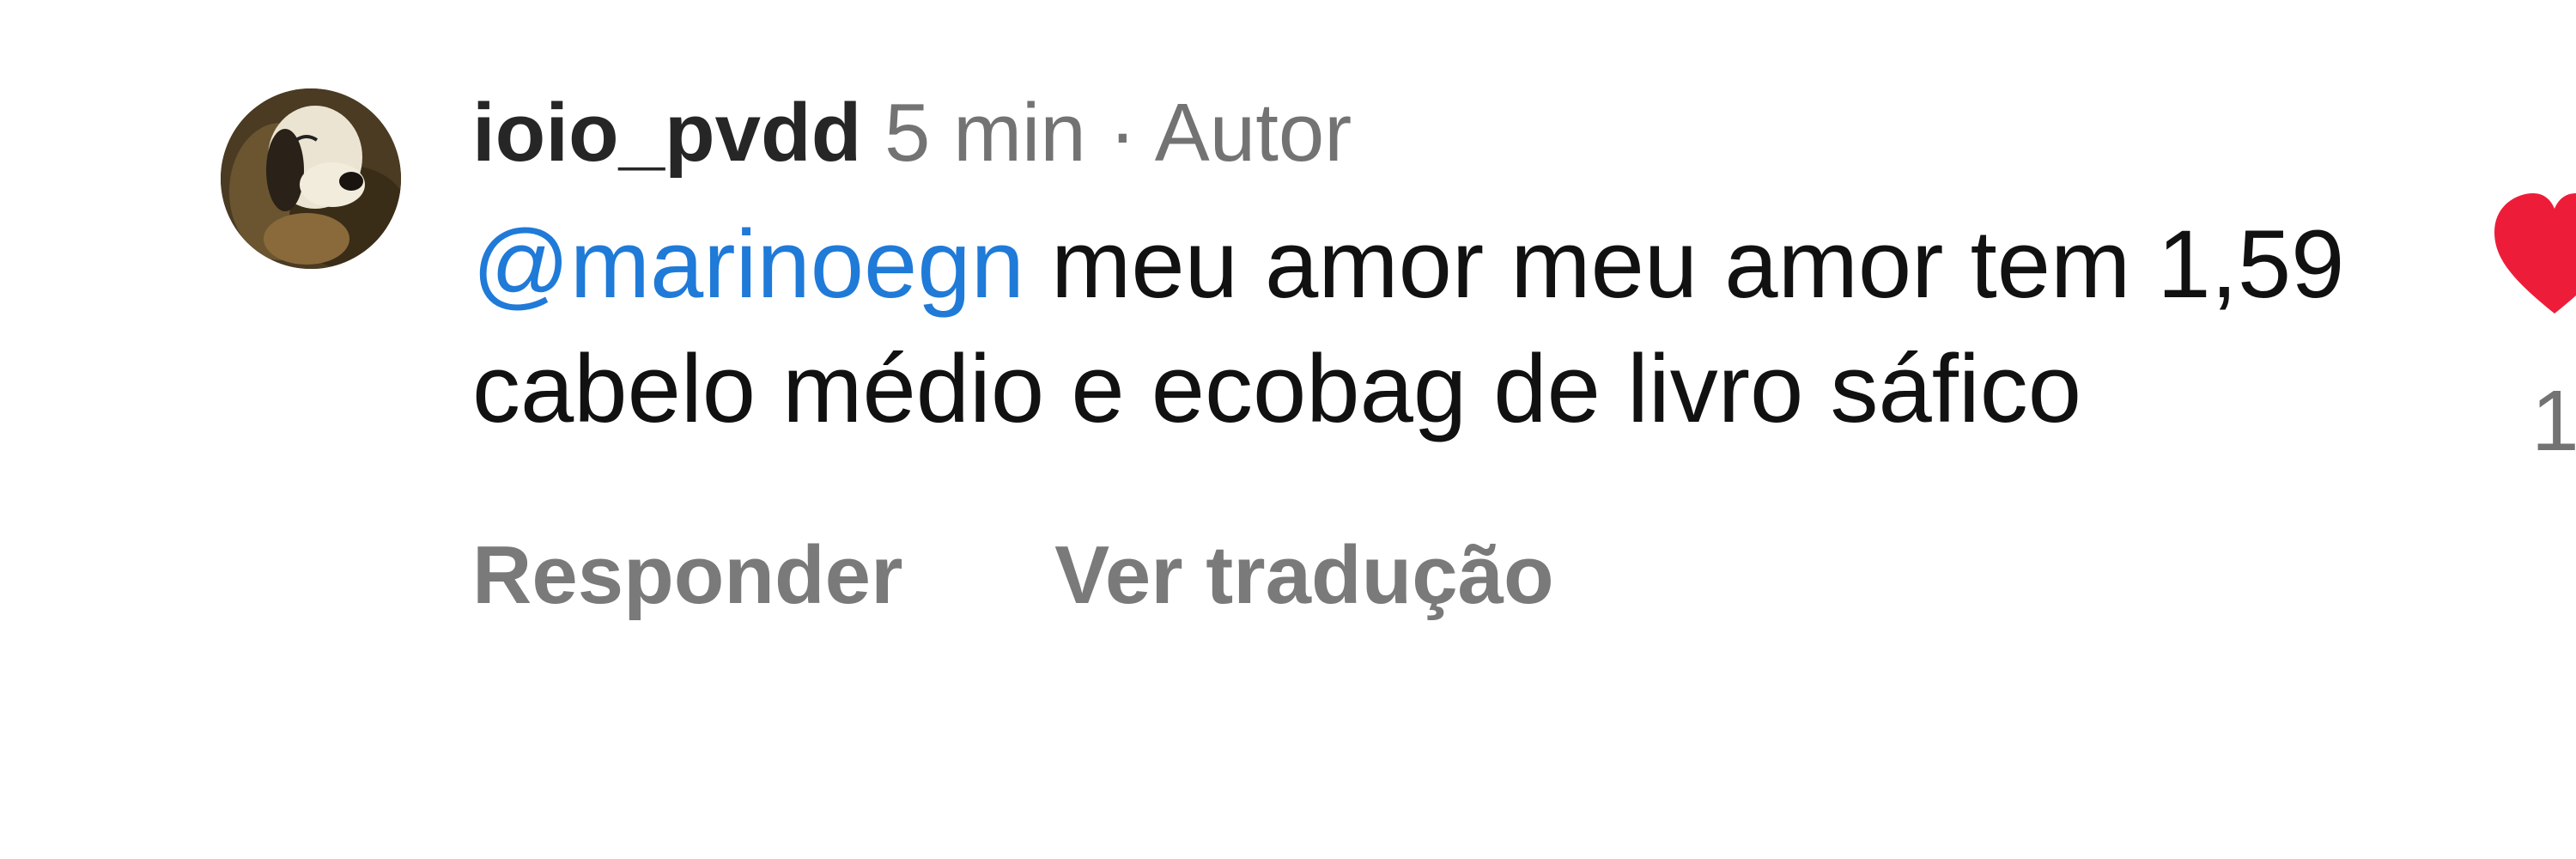 The image size is (2576, 859). Describe the element at coordinates (687, 575) in the screenshot. I see `reply-button: Responder` at that location.